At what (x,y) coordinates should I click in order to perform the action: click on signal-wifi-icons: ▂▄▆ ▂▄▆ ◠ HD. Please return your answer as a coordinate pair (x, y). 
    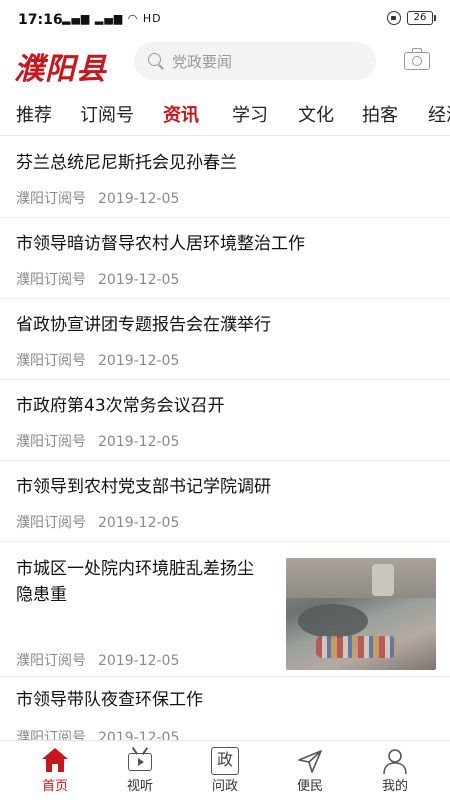
    Looking at the image, I should click on (112, 18).